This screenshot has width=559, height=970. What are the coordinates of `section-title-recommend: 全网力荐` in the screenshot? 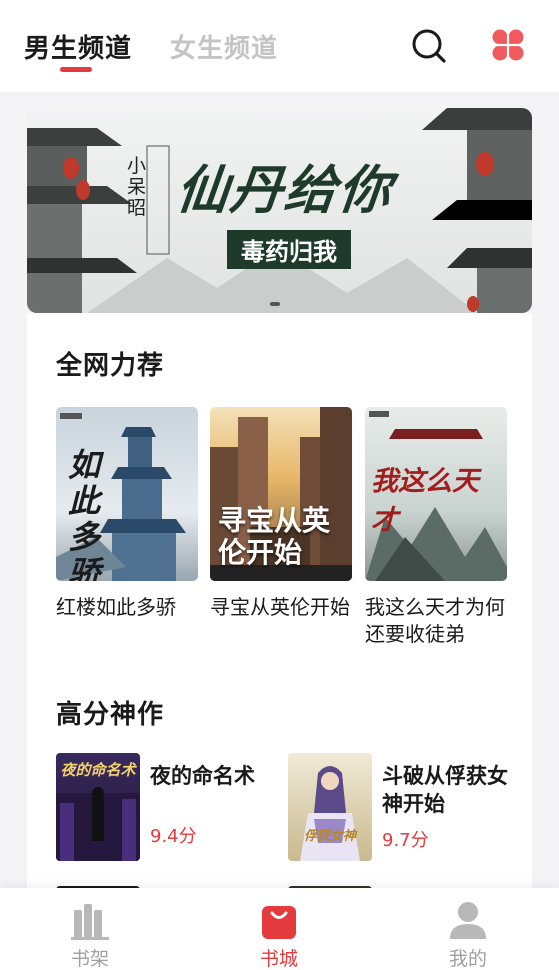 It's located at (110, 366).